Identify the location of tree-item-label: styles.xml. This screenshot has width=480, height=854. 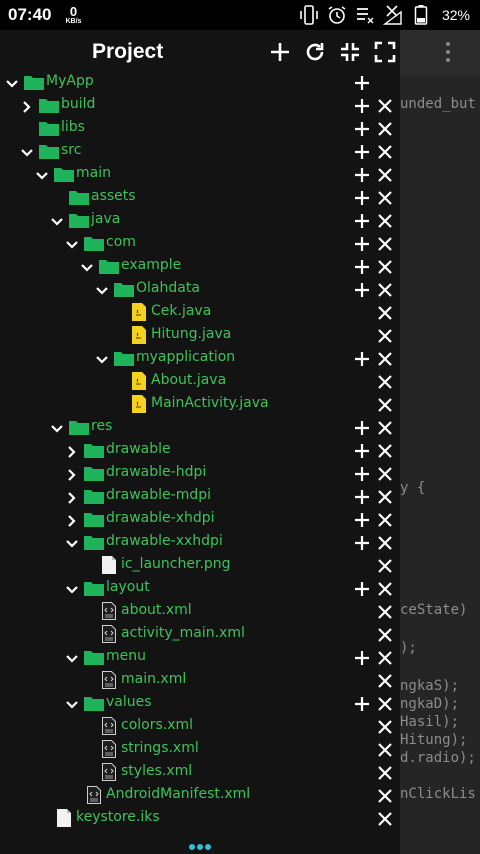
(156, 771).